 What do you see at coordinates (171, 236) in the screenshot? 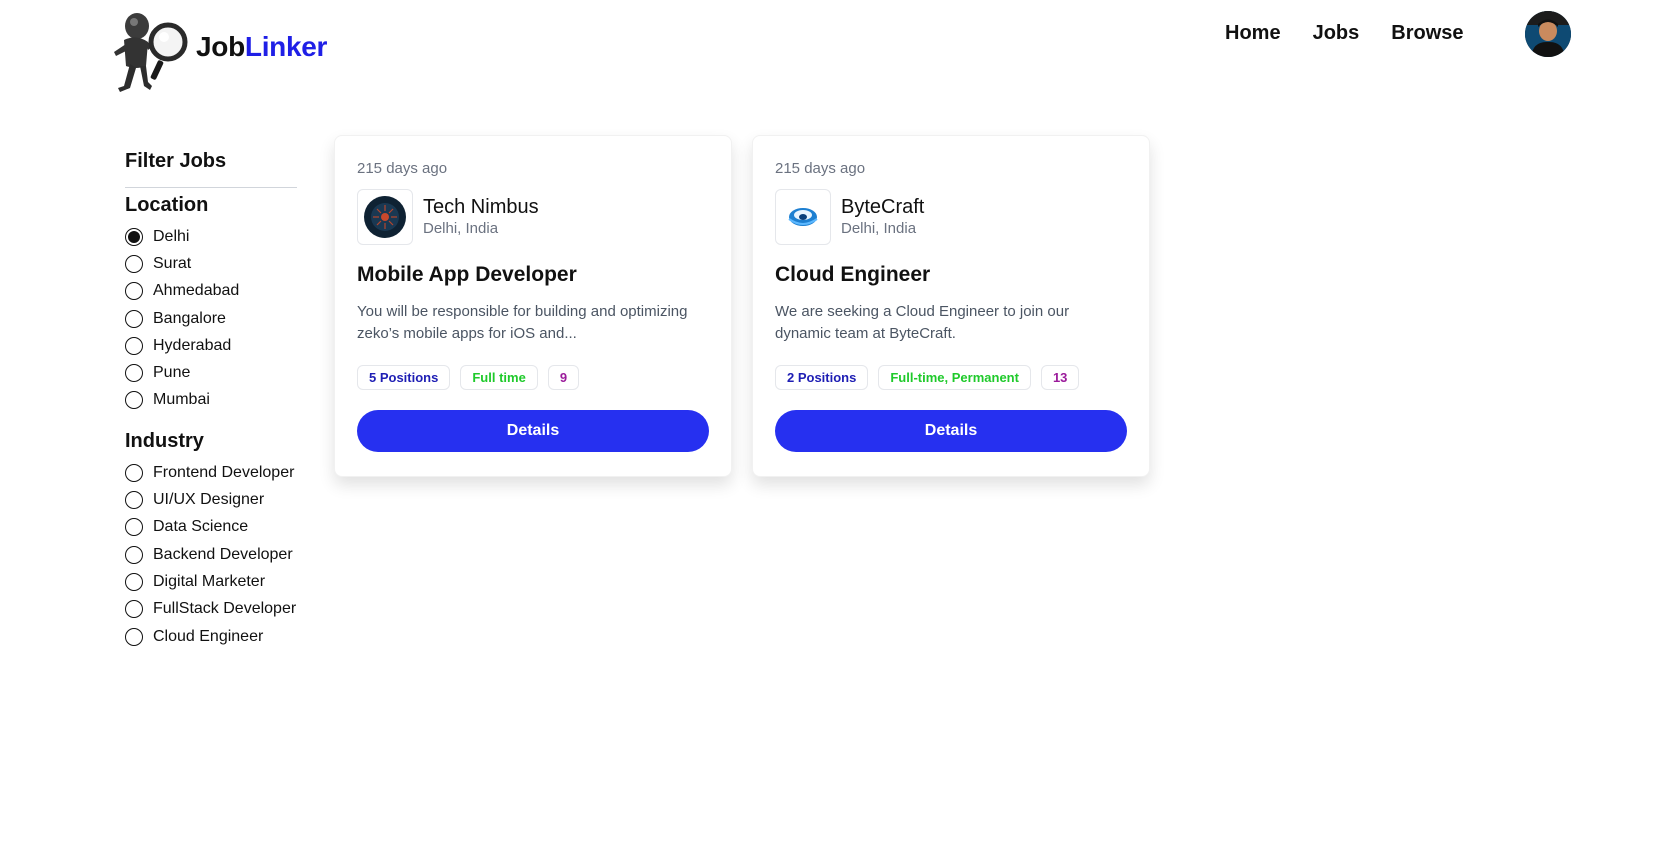
I see `filter-option-label: Delhi` at bounding box center [171, 236].